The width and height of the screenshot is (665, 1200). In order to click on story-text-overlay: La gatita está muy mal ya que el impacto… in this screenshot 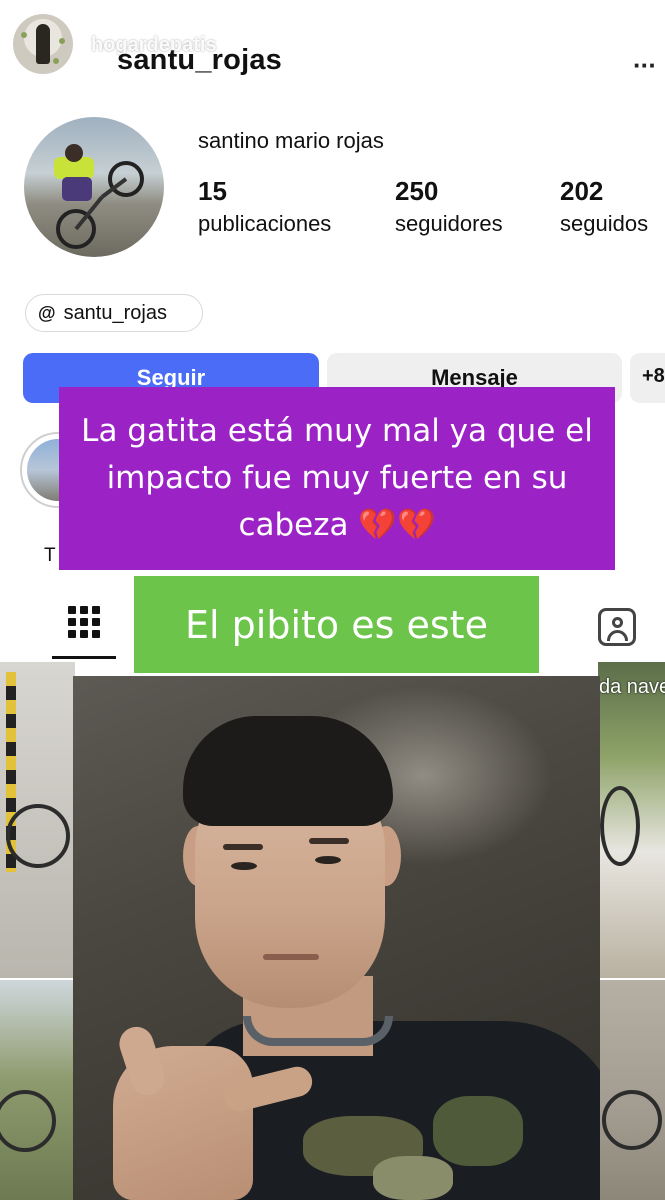, I will do `click(337, 478)`.